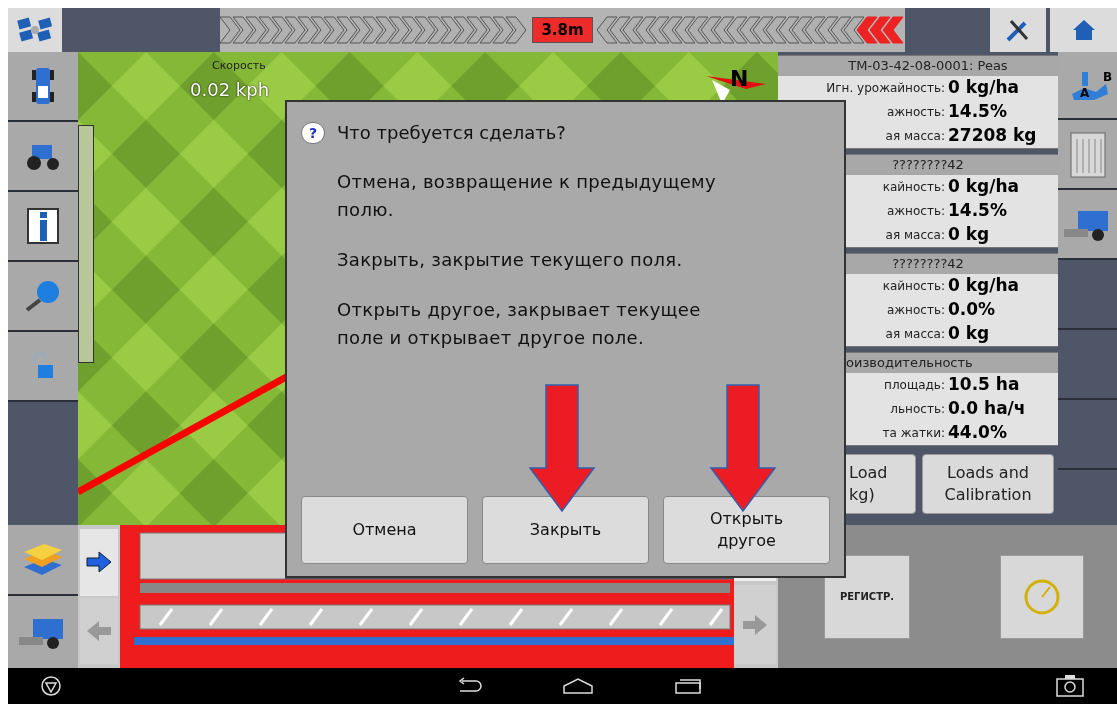 This screenshot has width=1117, height=704. What do you see at coordinates (1085, 93) in the screenshot?
I see `point-a-label: A` at bounding box center [1085, 93].